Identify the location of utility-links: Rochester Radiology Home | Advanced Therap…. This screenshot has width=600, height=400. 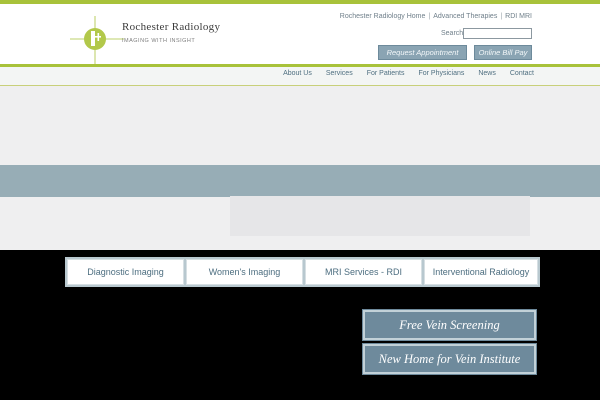
(436, 16).